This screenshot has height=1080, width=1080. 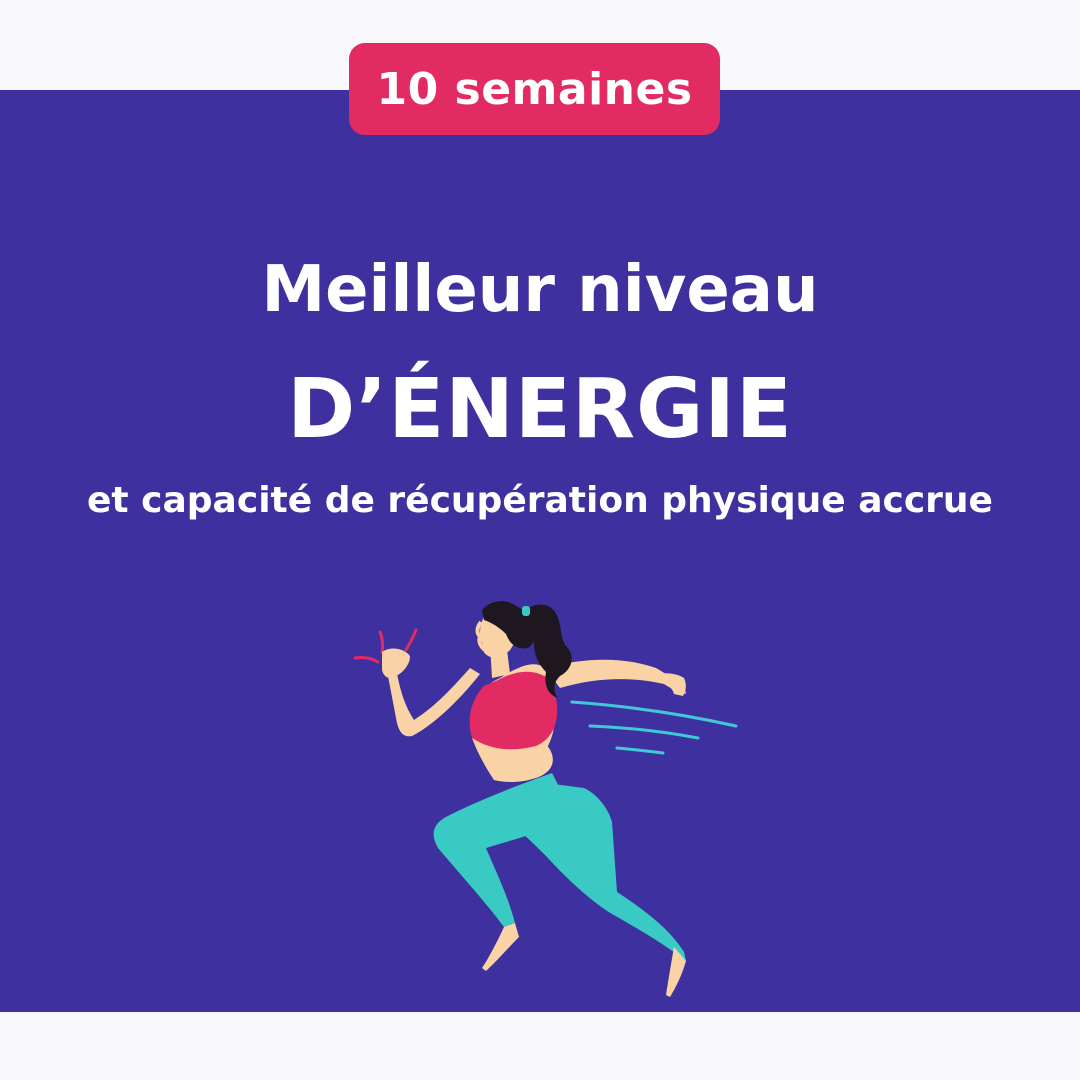 I want to click on hair-tie, so click(x=526, y=611).